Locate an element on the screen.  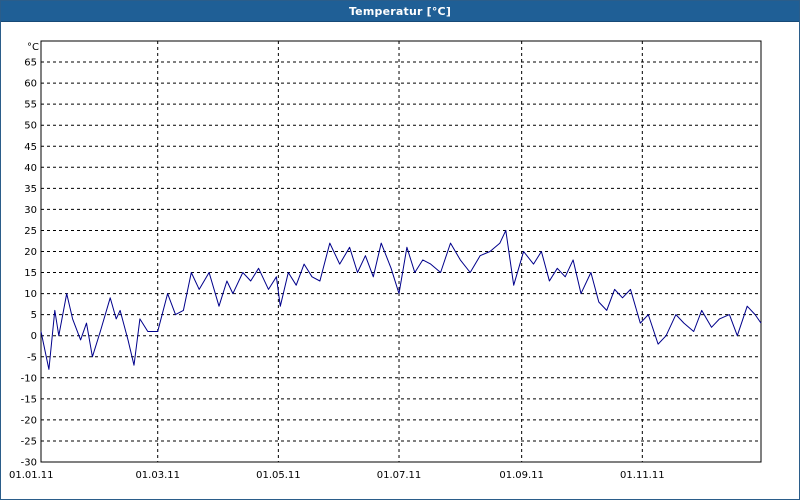
x-tick-label: 01.11.11 is located at coordinates (642, 475).